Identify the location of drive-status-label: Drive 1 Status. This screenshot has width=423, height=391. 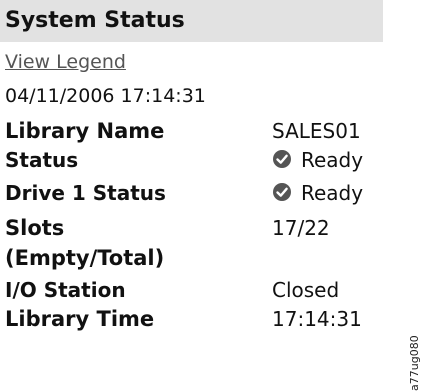
(85, 193).